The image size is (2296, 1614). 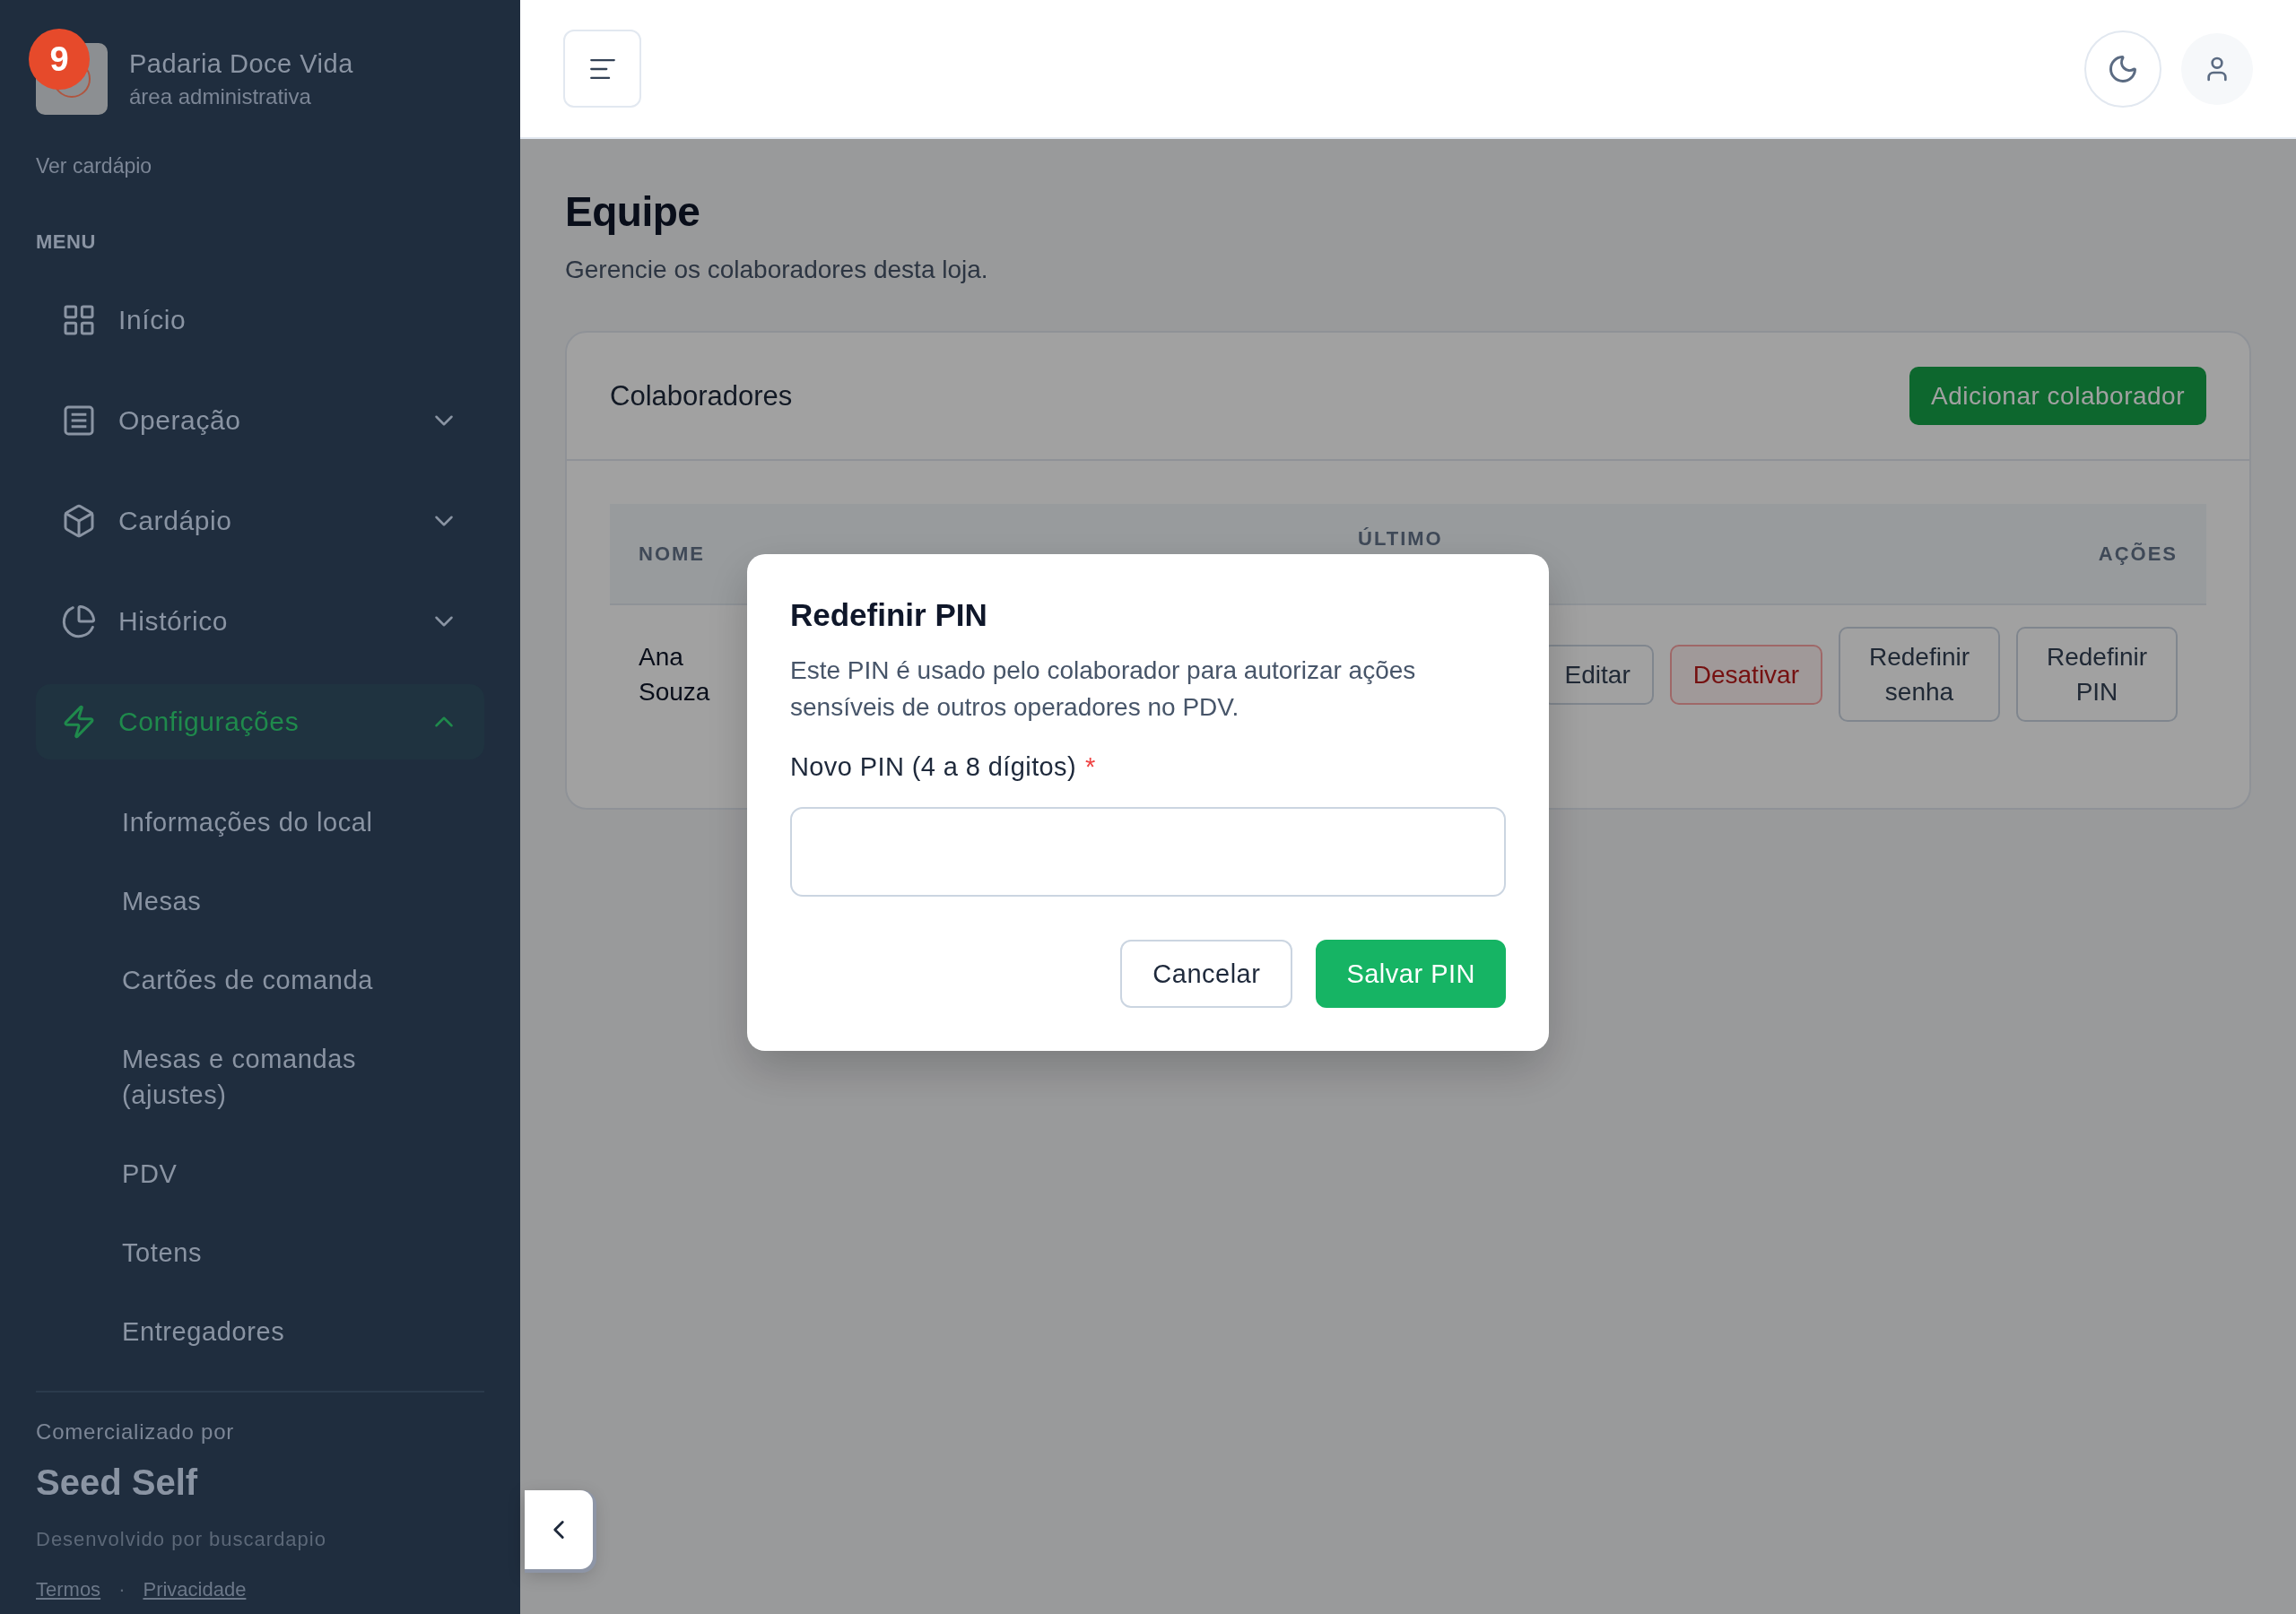 What do you see at coordinates (777, 270) in the screenshot?
I see `page-subtitle: Gerencie os colaboradores desta loja.` at bounding box center [777, 270].